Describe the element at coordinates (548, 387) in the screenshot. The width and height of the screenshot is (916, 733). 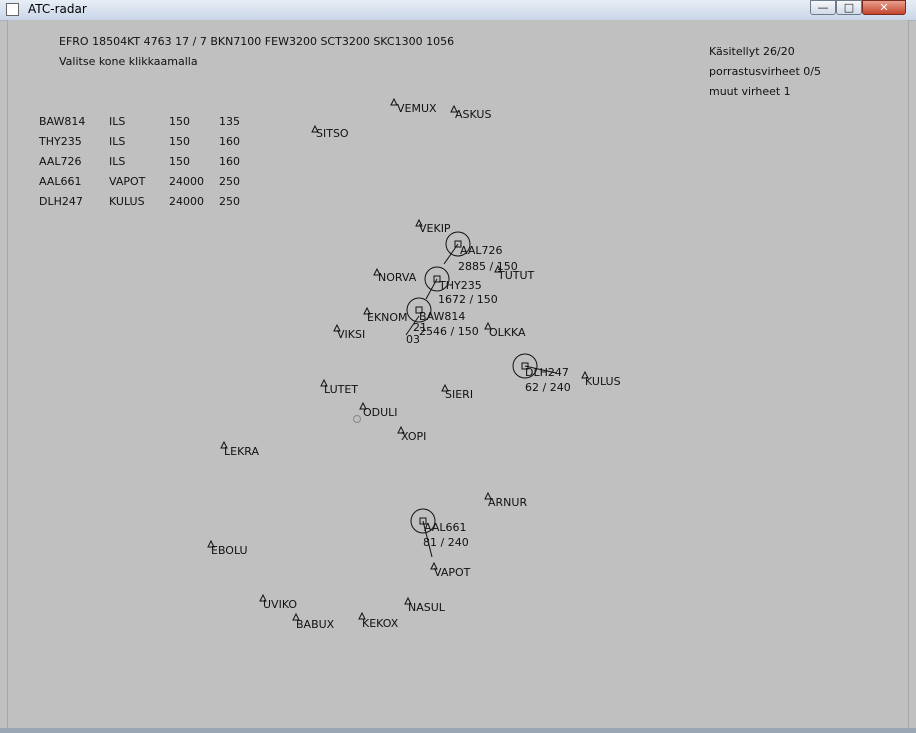
I see `aircraft-info: 62 / 240` at that location.